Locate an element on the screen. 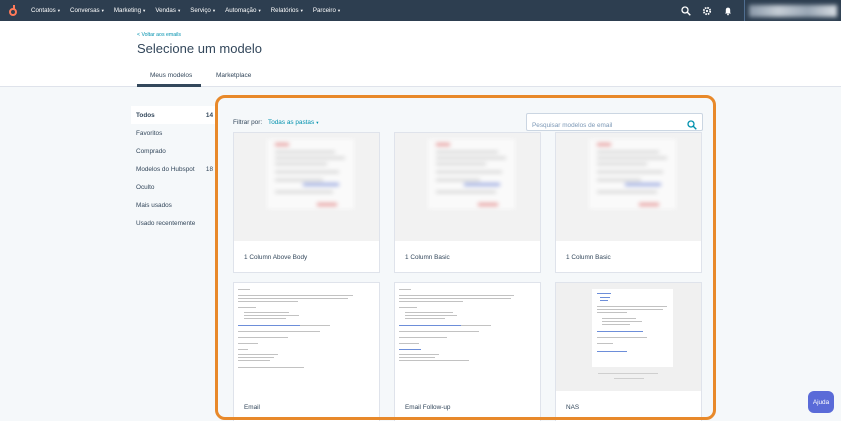 This screenshot has width=841, height=421. folder-filter-dropdown: Todas as pastas ▾ is located at coordinates (293, 122).